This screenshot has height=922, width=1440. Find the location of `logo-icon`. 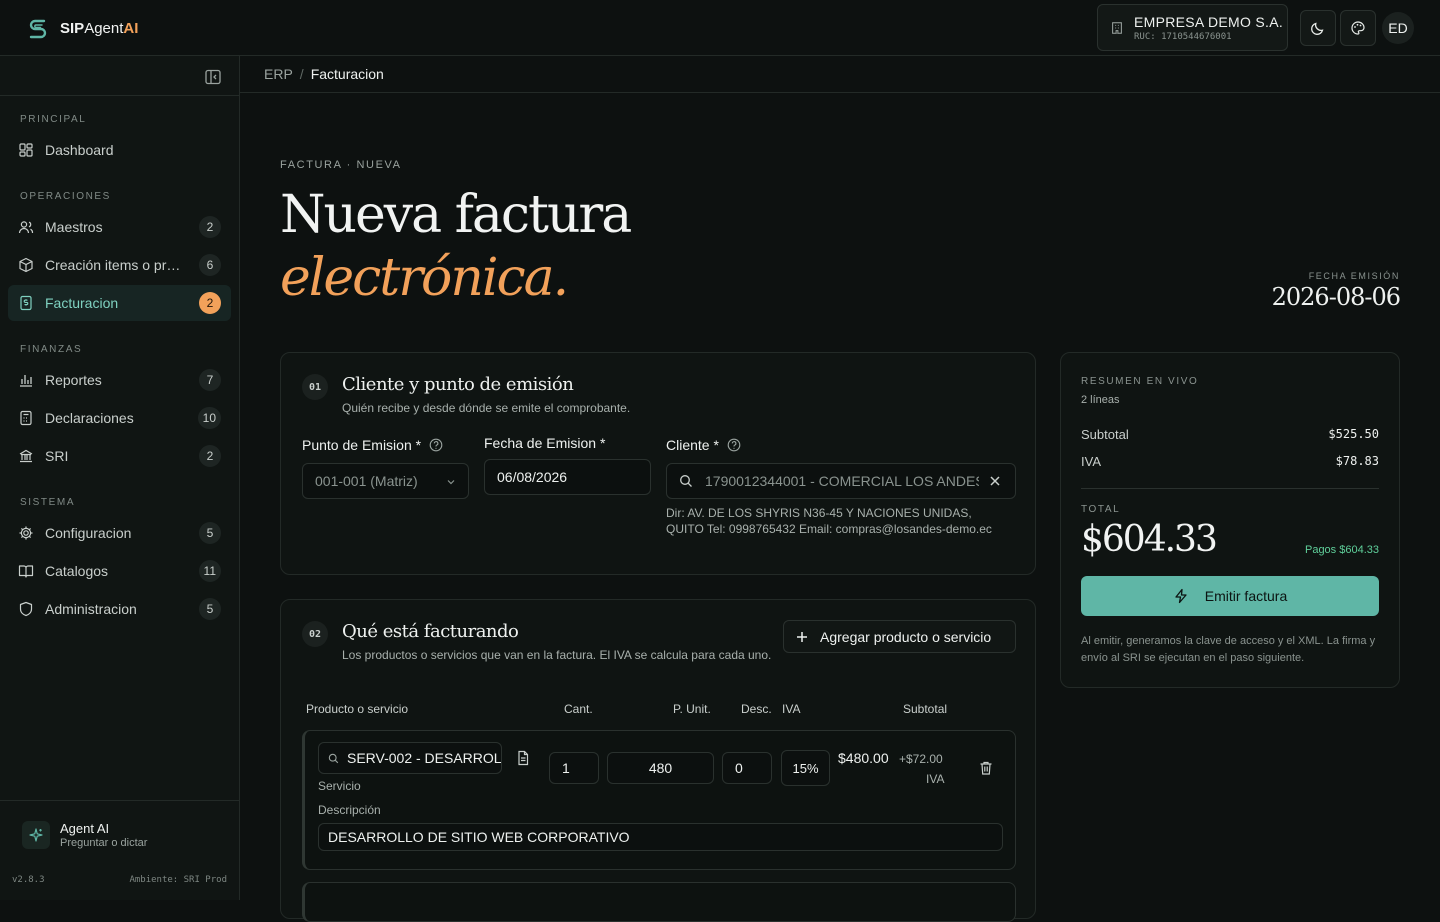

logo-icon is located at coordinates (38, 29).